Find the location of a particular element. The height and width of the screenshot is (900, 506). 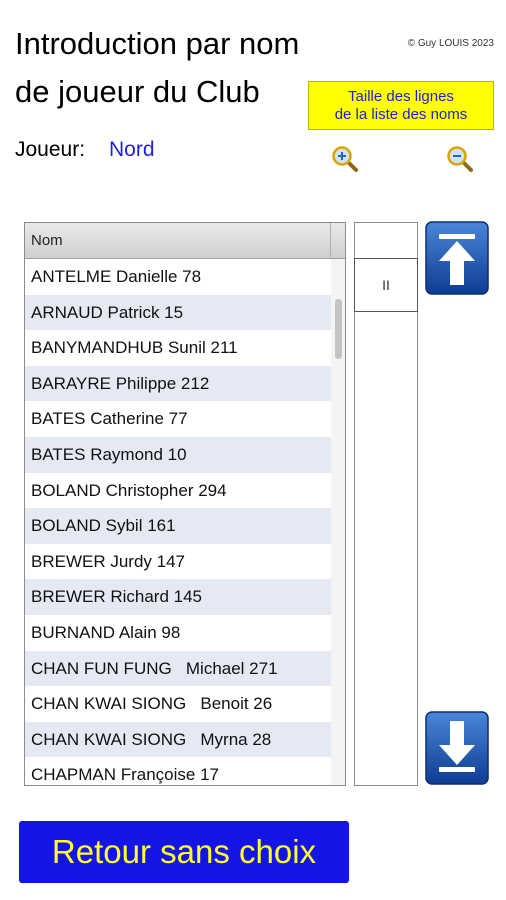

scroll-bottom-button is located at coordinates (457, 748).